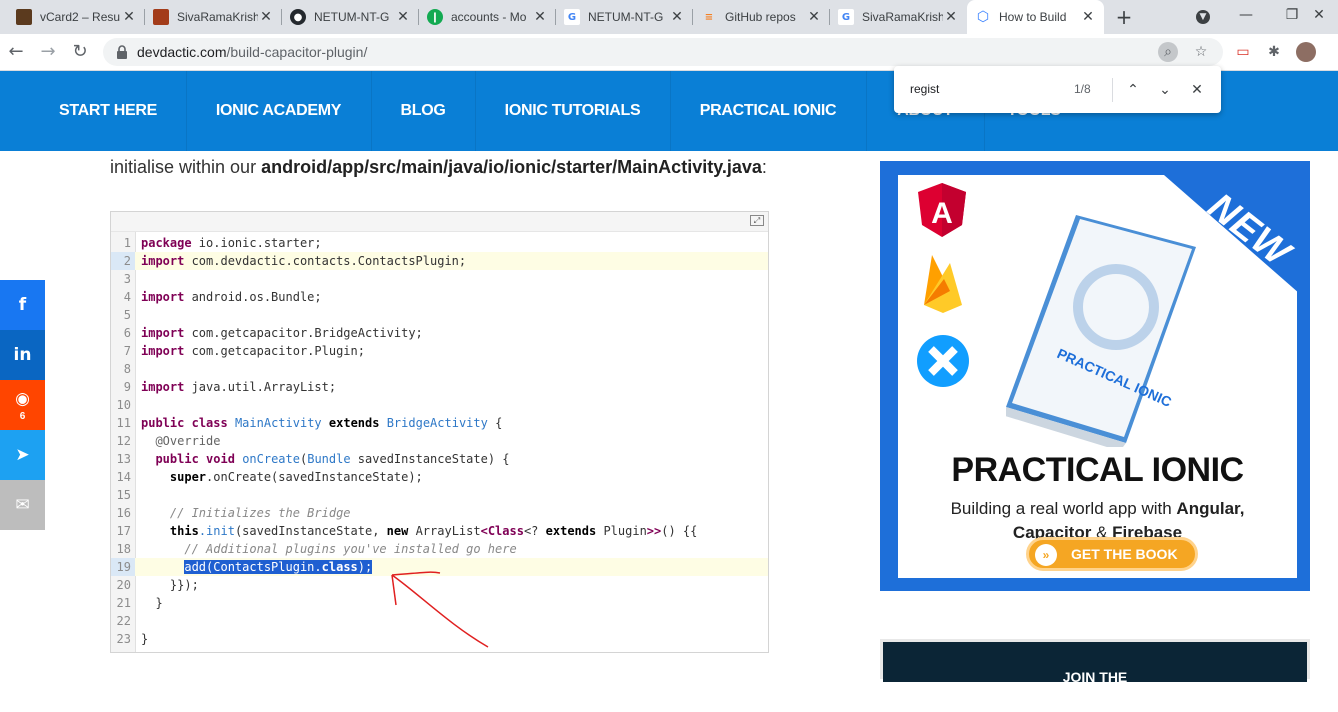 This screenshot has width=1338, height=712. What do you see at coordinates (123, 495) in the screenshot?
I see `line-number: 15` at bounding box center [123, 495].